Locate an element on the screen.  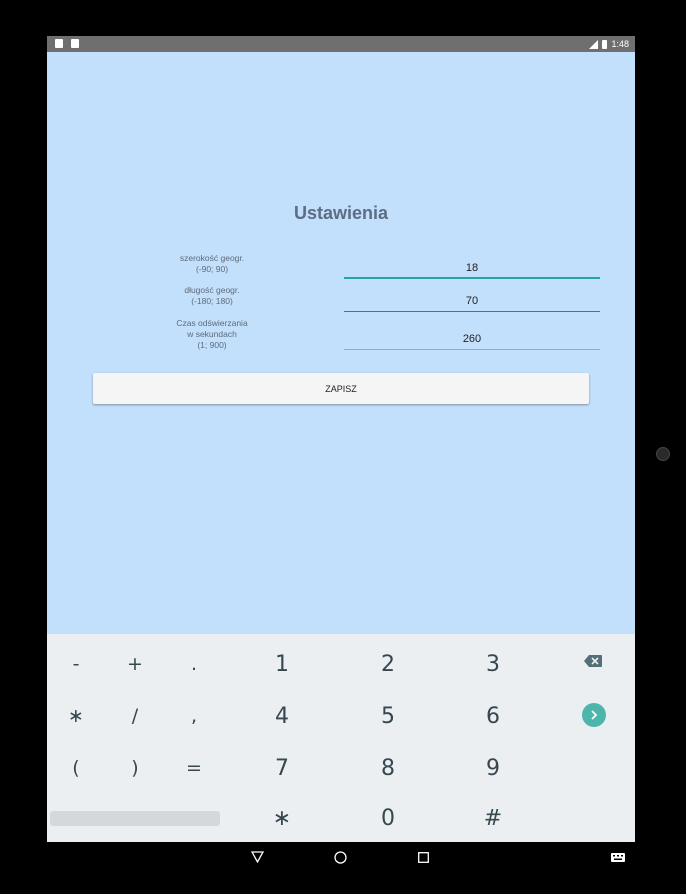
sd-card-icon is located at coordinates (59, 43).